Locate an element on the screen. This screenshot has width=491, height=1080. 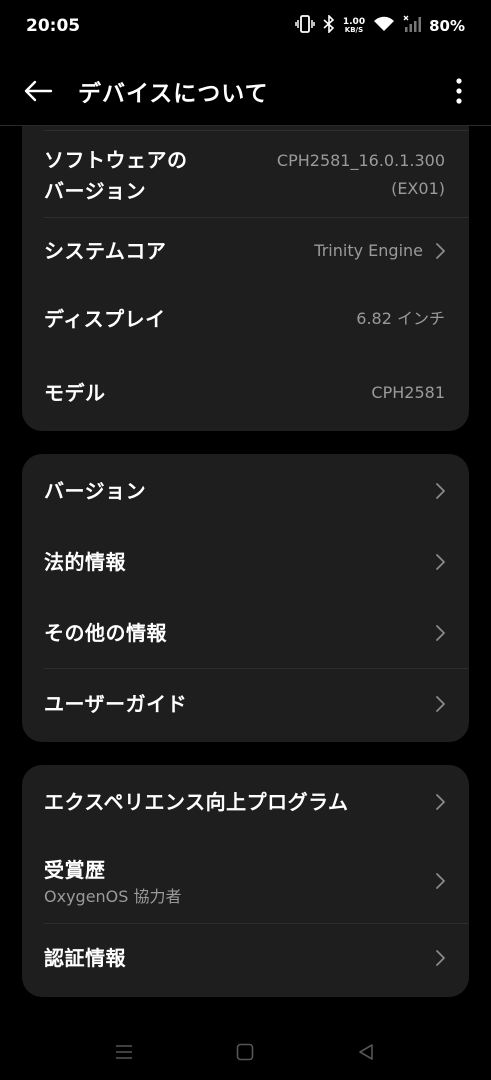
more-options-button is located at coordinates (459, 91).